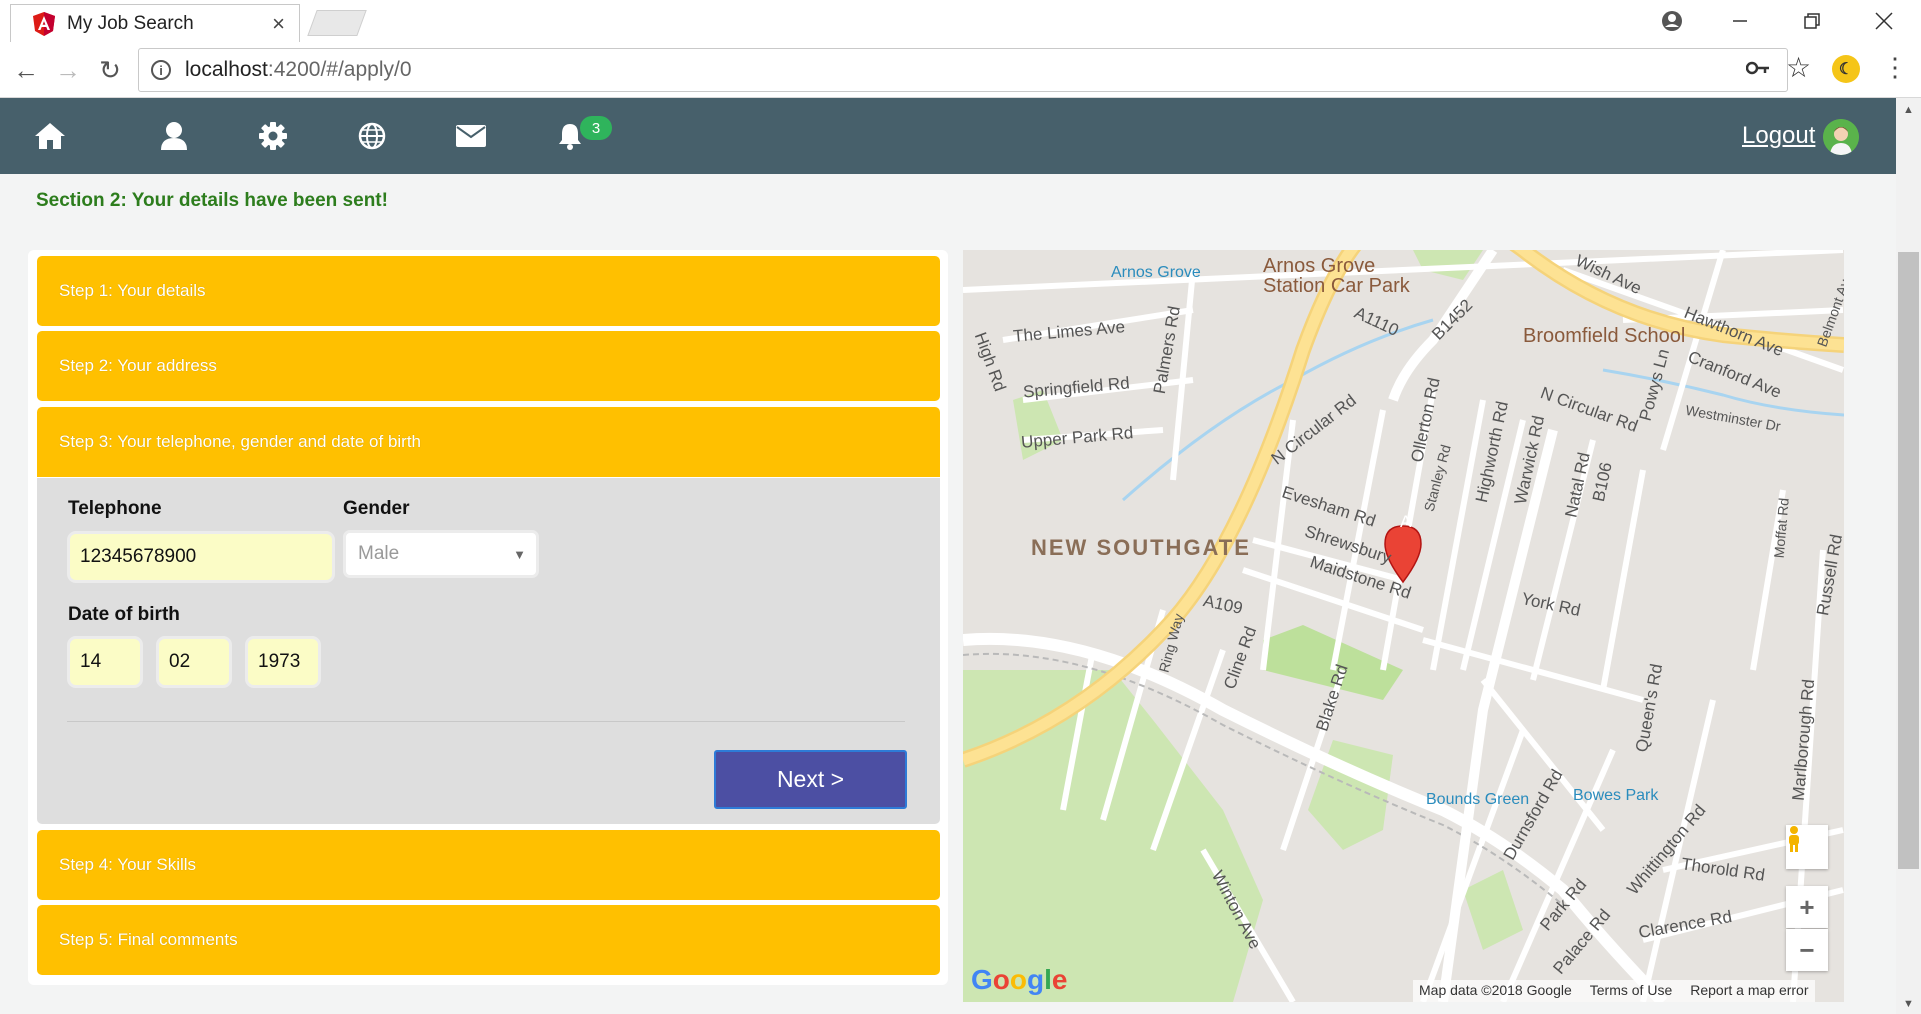 The height and width of the screenshot is (1014, 1921). Describe the element at coordinates (519, 554) in the screenshot. I see `chevron-down-icon: ▼` at that location.